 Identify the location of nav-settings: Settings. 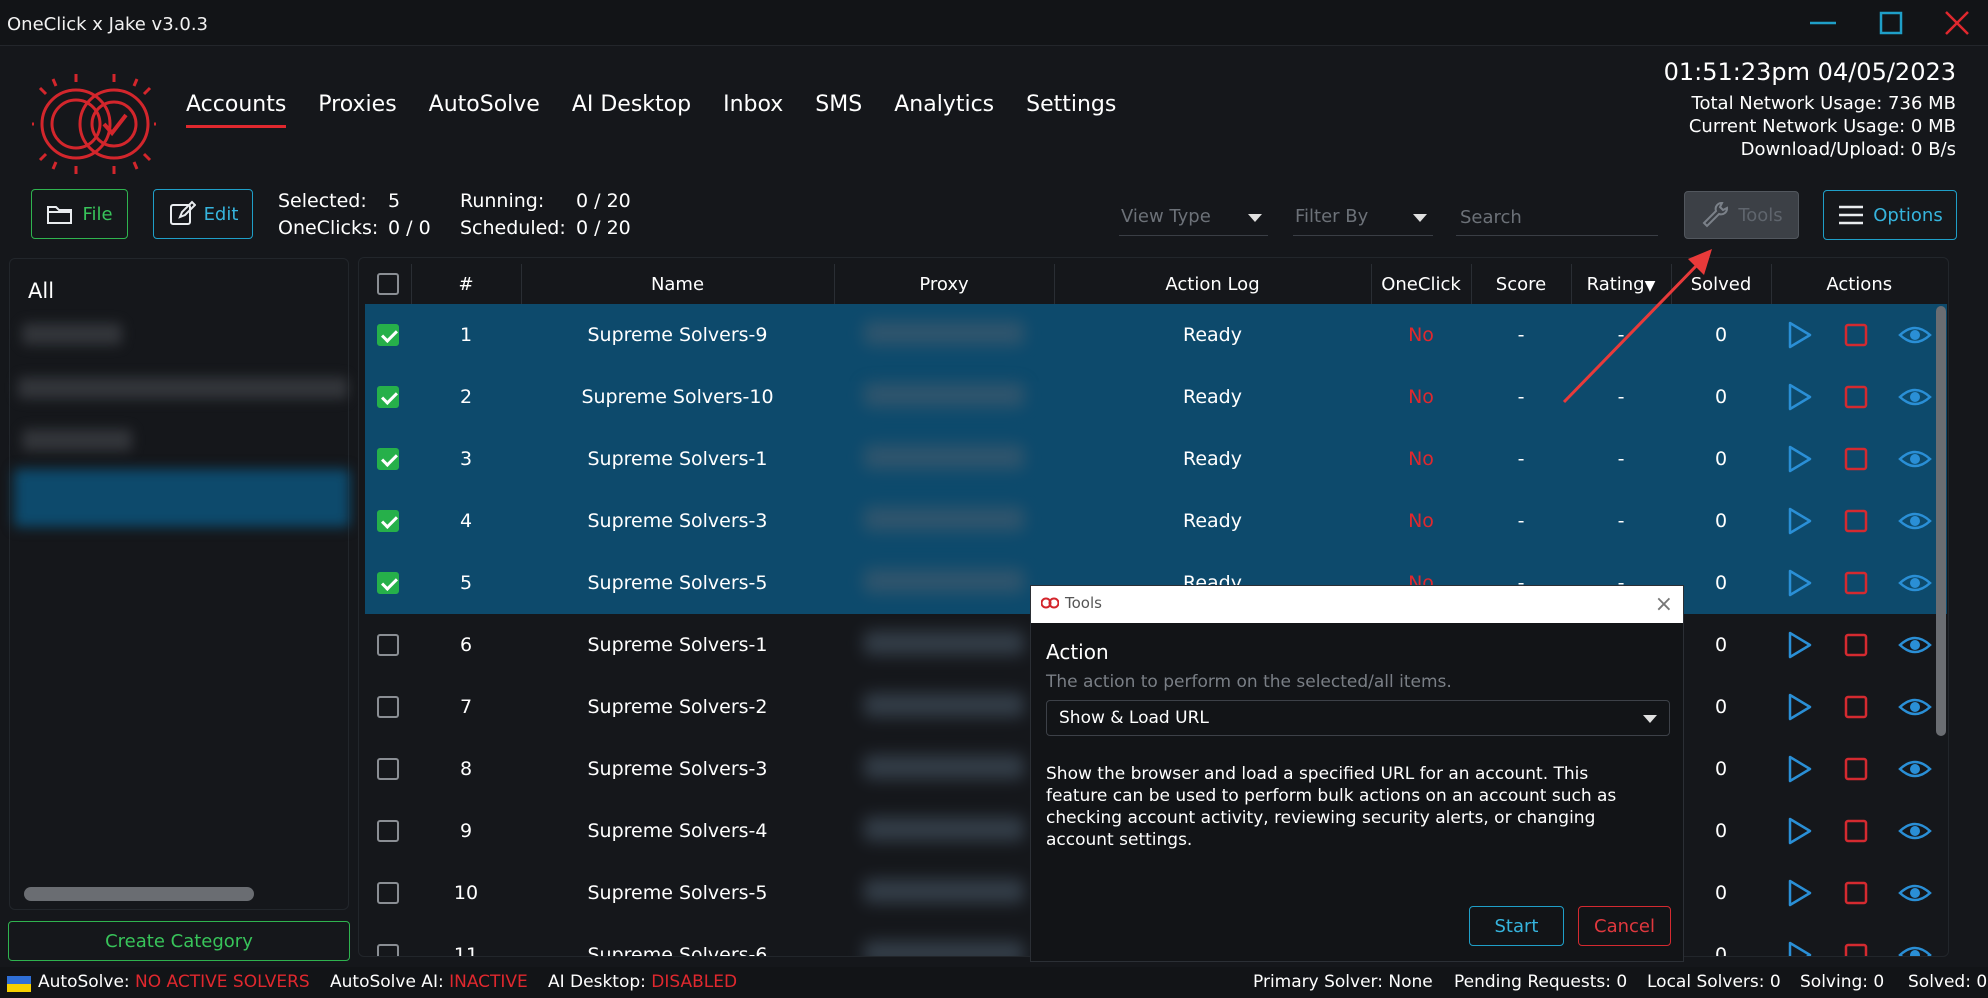
(1071, 110).